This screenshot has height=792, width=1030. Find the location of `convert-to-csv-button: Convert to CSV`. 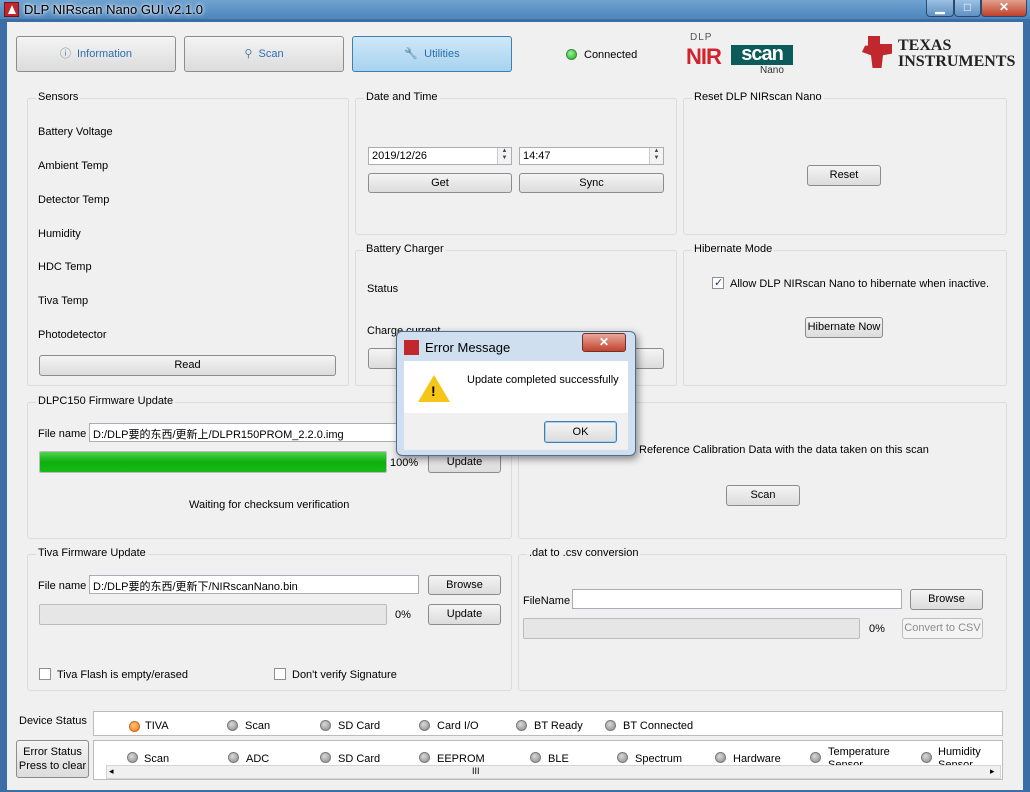

convert-to-csv-button: Convert to CSV is located at coordinates (942, 628).